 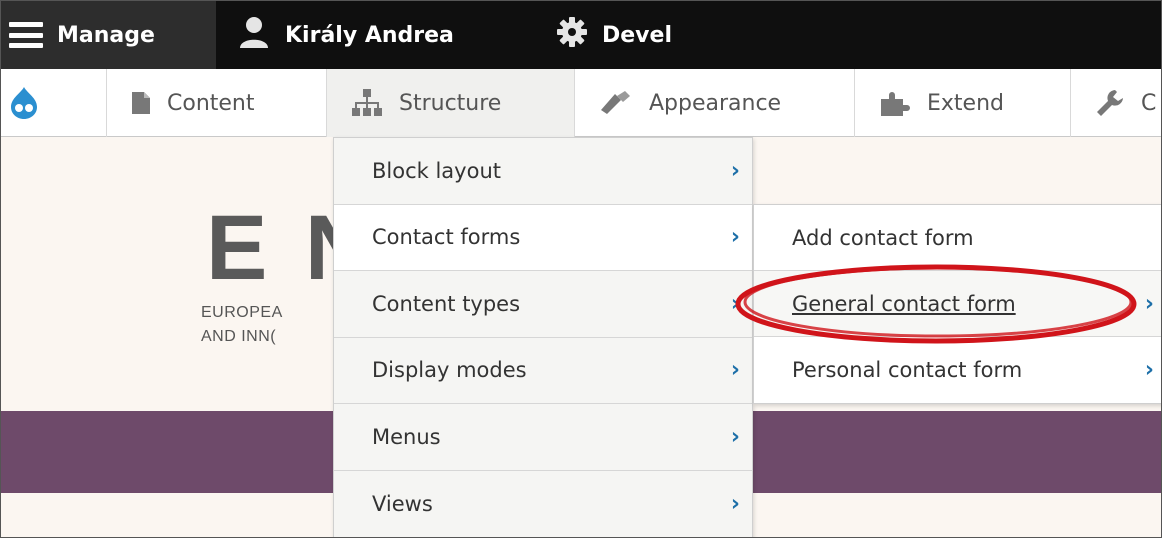 I want to click on tray-label-structure: Structure, so click(x=450, y=103).